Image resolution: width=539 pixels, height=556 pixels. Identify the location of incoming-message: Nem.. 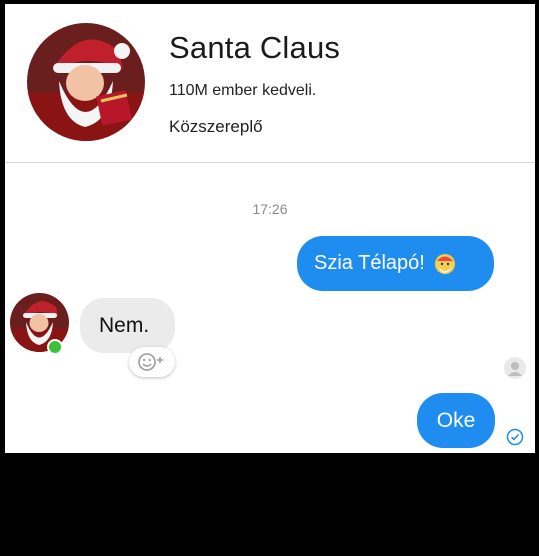
(127, 325).